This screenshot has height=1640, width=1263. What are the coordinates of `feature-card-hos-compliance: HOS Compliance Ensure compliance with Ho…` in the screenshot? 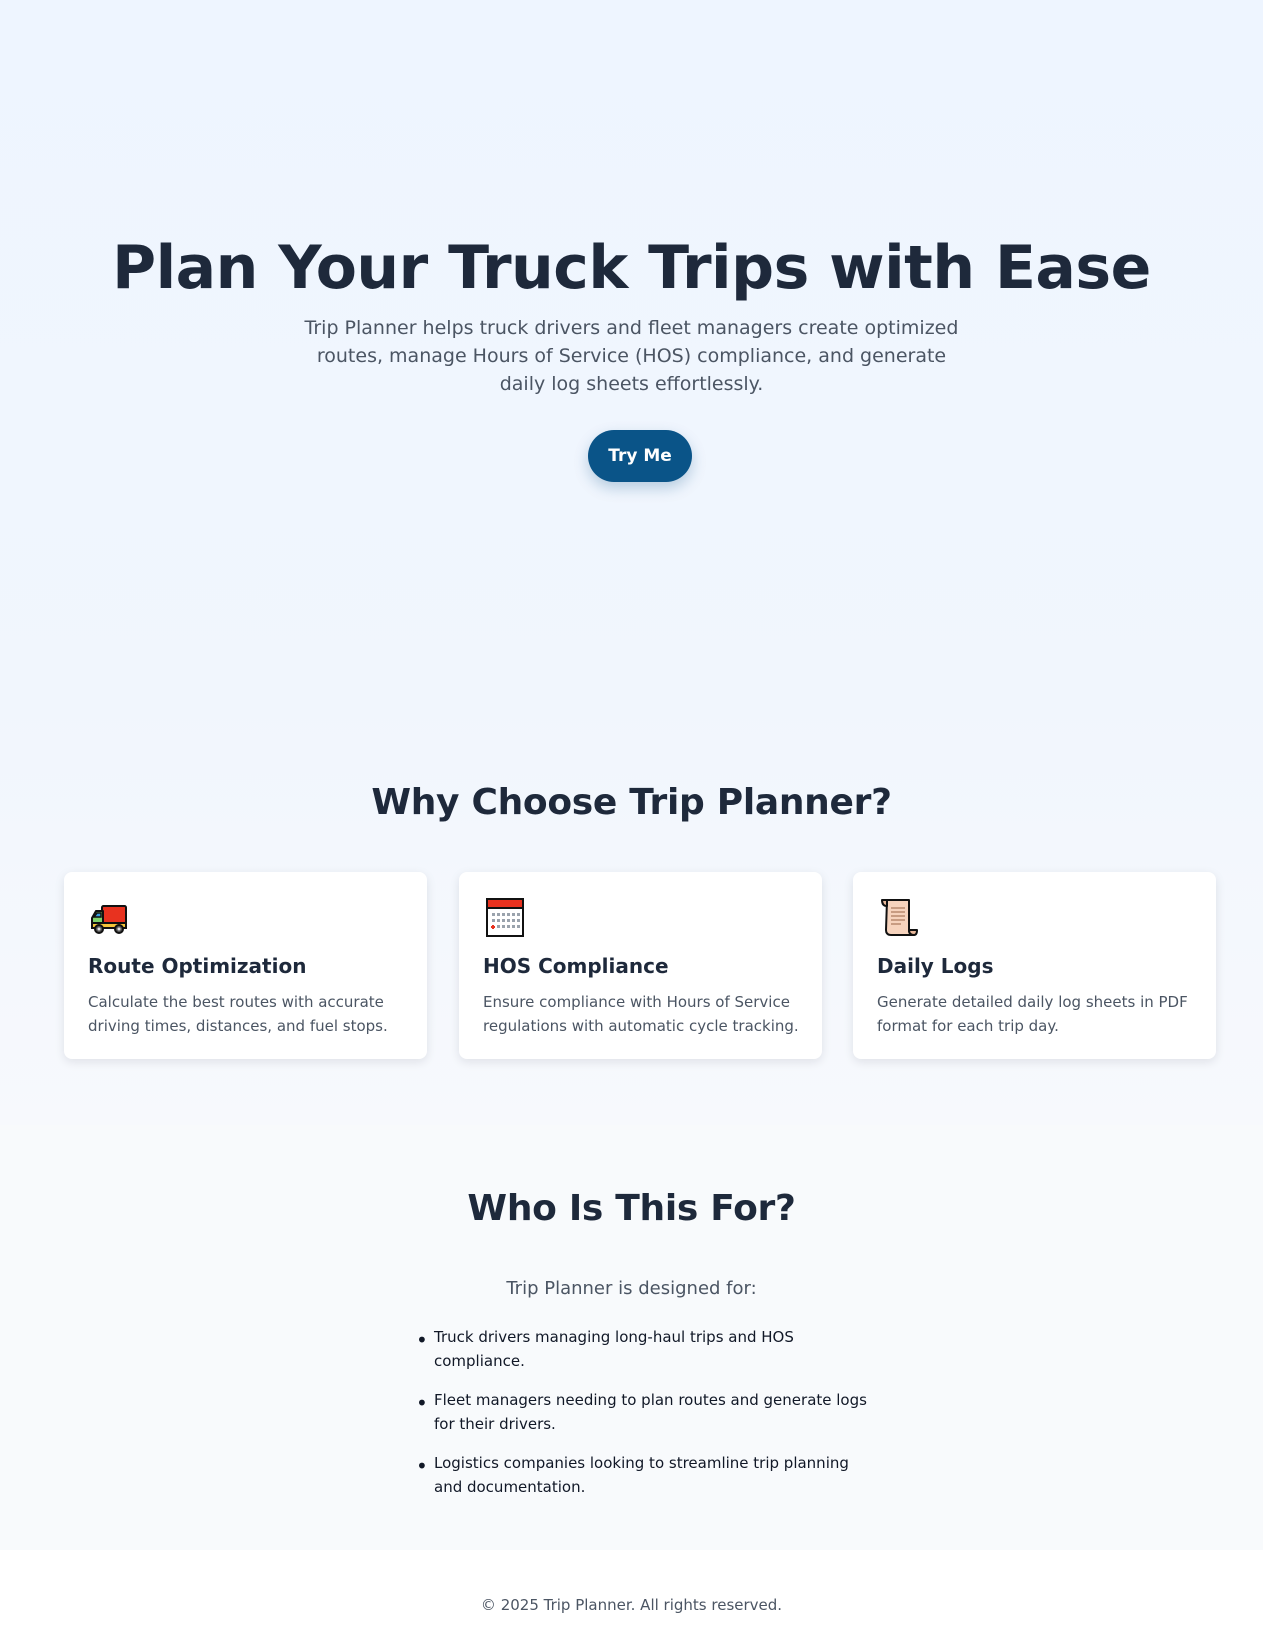 It's located at (640, 965).